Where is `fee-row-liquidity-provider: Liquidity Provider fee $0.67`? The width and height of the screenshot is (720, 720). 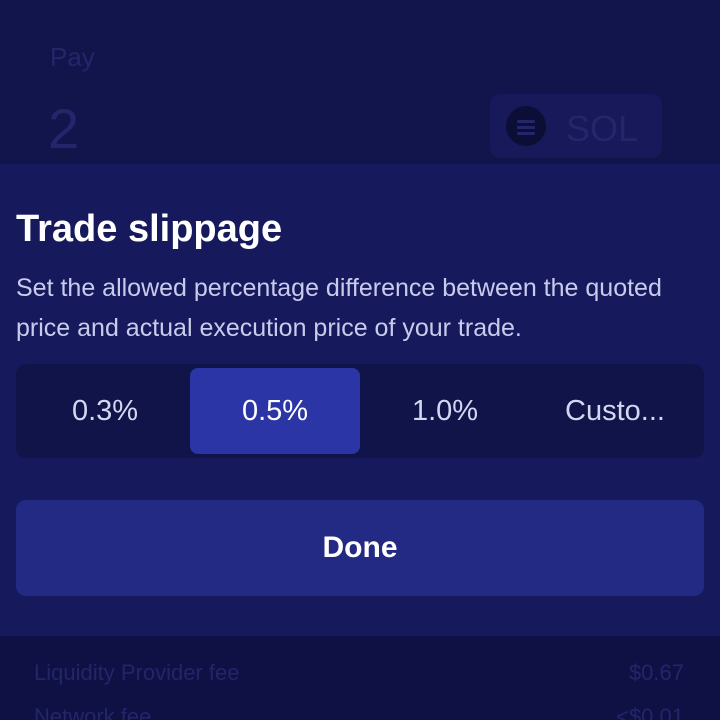 fee-row-liquidity-provider: Liquidity Provider fee $0.67 is located at coordinates (359, 673).